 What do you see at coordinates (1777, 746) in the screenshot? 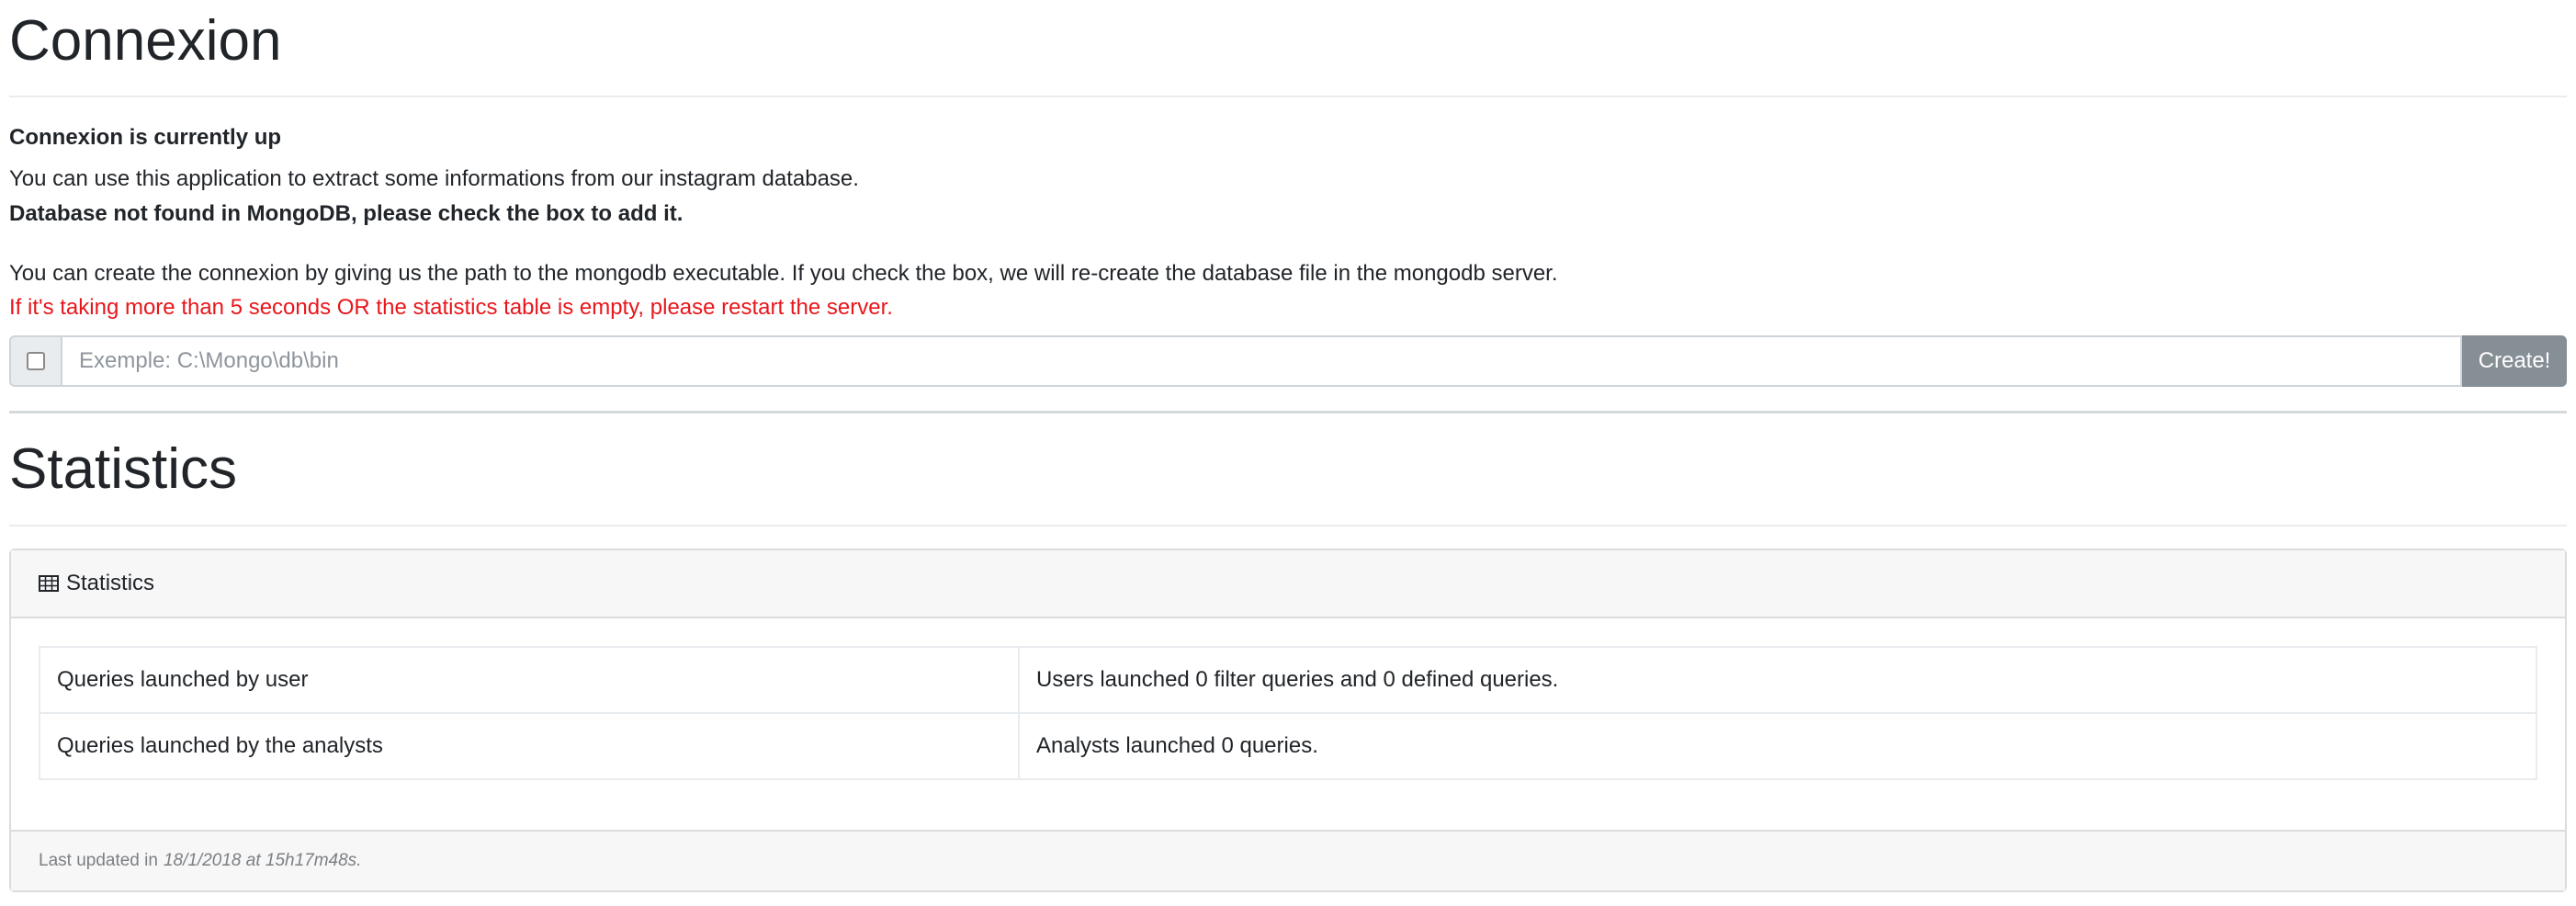
I see `row-value: Analysts launched 0 queries.` at bounding box center [1777, 746].